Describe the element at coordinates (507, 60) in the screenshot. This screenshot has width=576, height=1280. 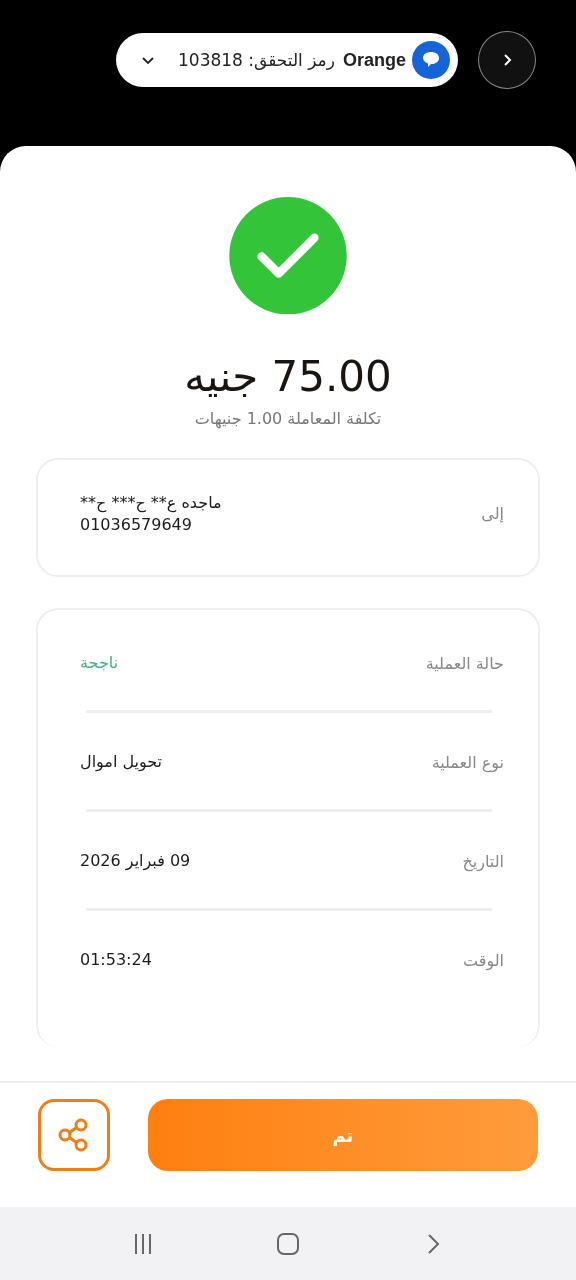
I see `forward-button` at that location.